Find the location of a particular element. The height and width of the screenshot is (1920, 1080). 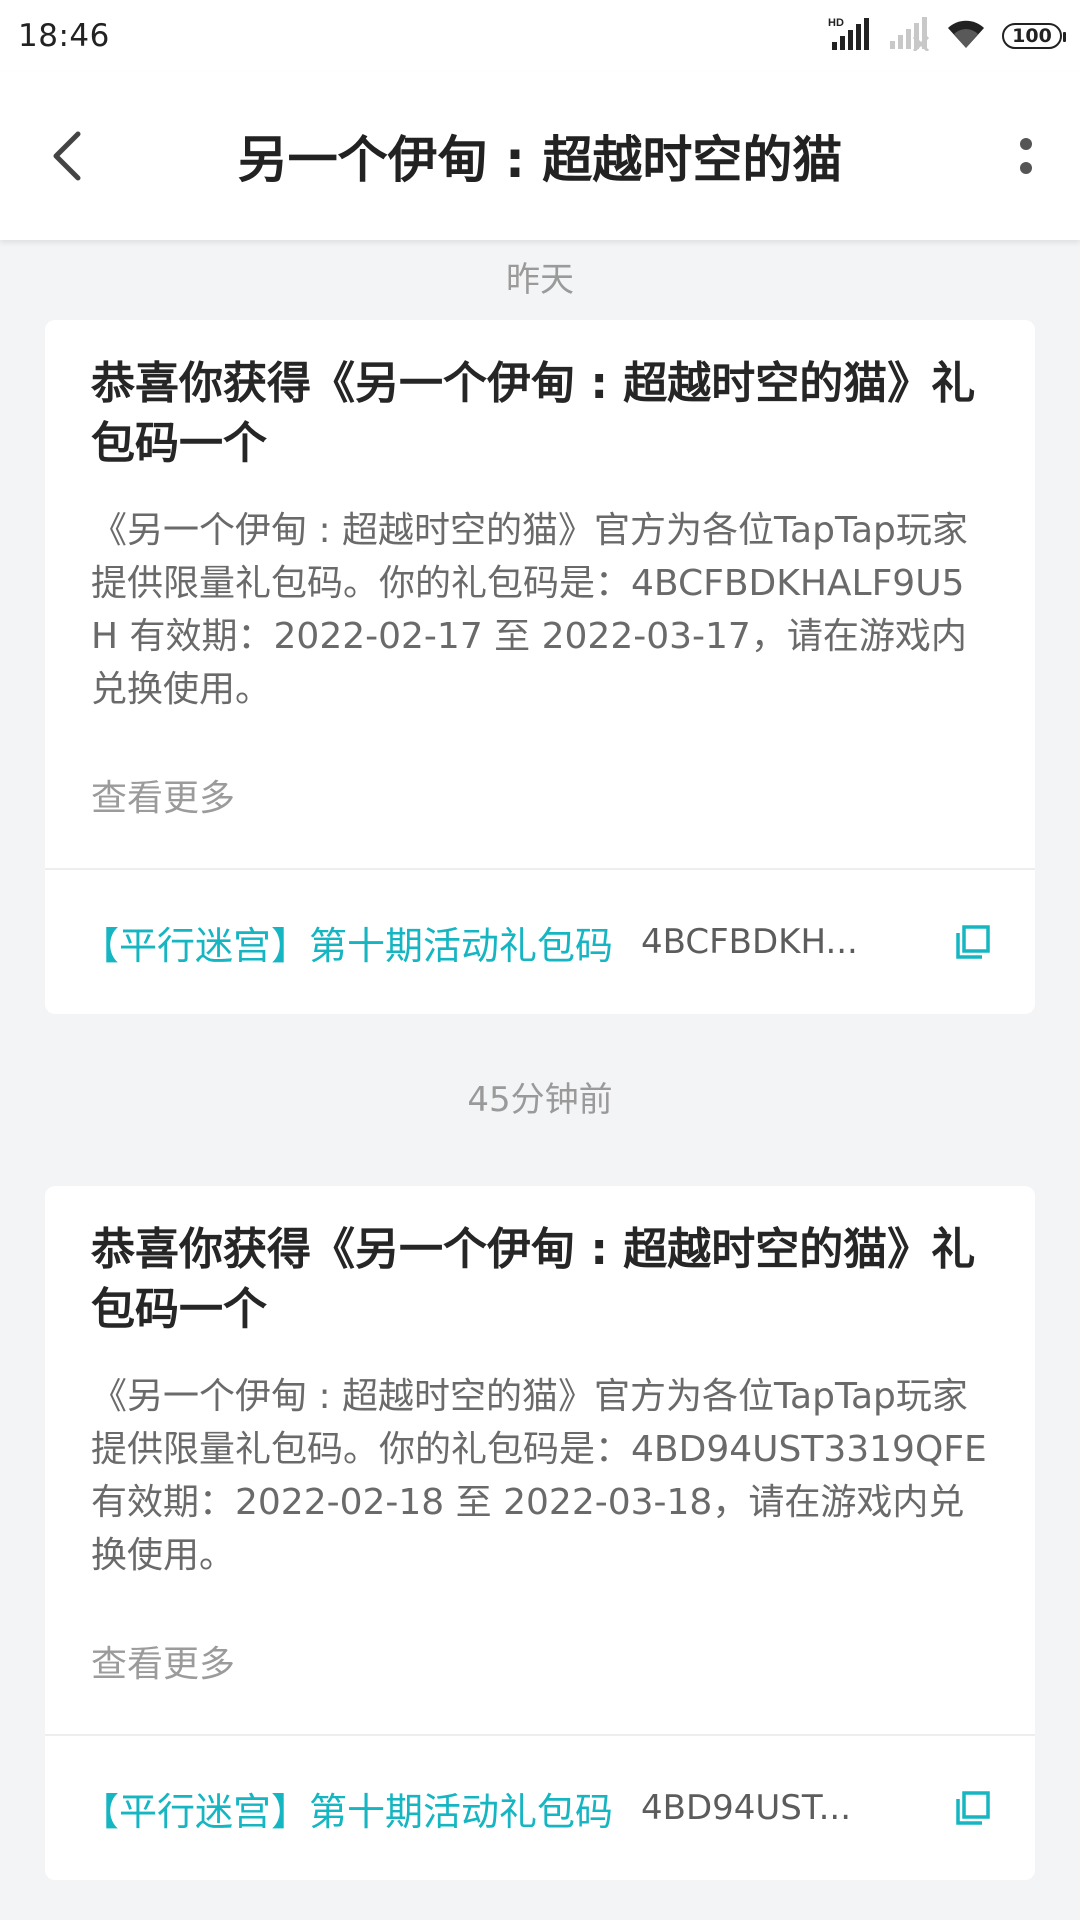

back-button is located at coordinates (66, 156).